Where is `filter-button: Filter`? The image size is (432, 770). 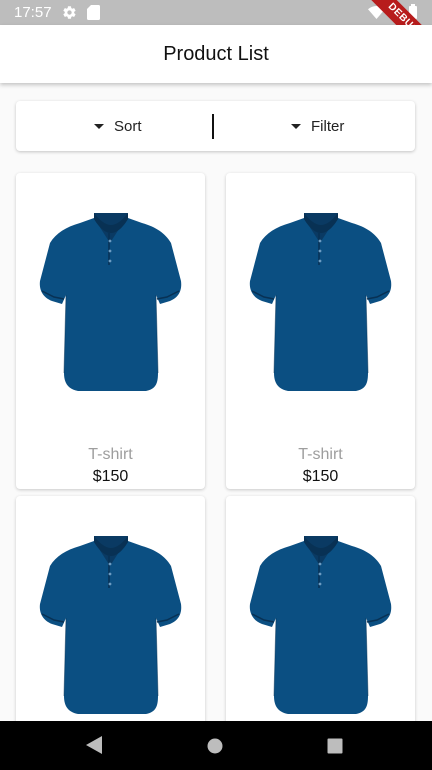 filter-button: Filter is located at coordinates (317, 126).